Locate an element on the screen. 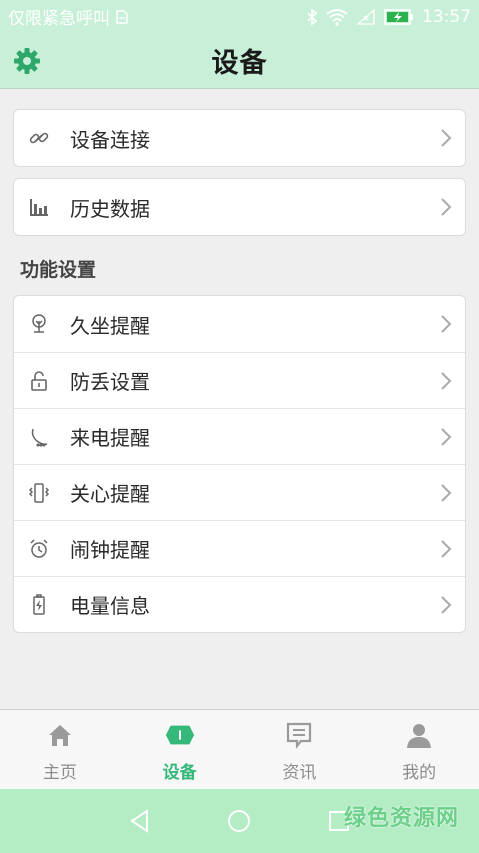 The width and height of the screenshot is (479, 853). unlock-icon is located at coordinates (39, 381).